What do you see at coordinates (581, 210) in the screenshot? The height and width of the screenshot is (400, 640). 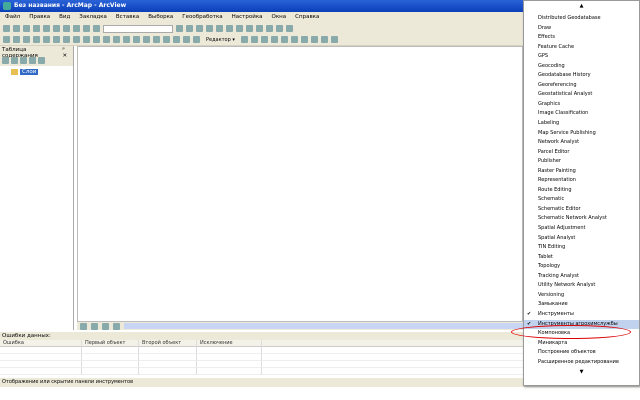 I see `menu-item: Schematic Editor` at bounding box center [581, 210].